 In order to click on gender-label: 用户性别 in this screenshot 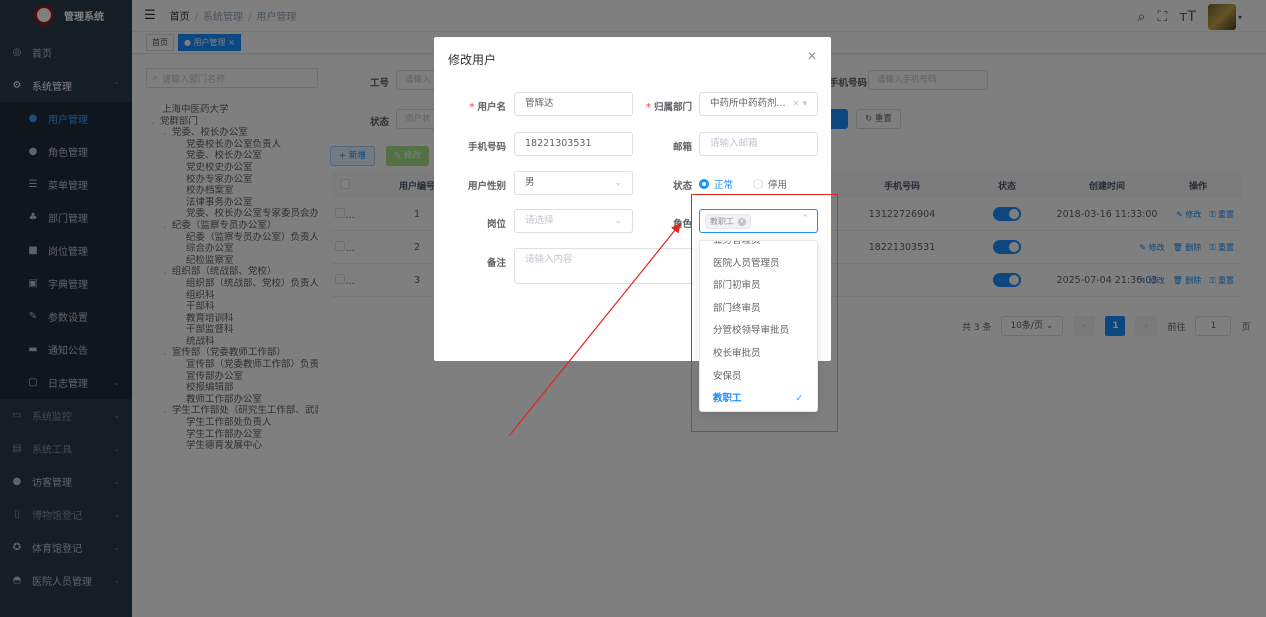, I will do `click(486, 186)`.